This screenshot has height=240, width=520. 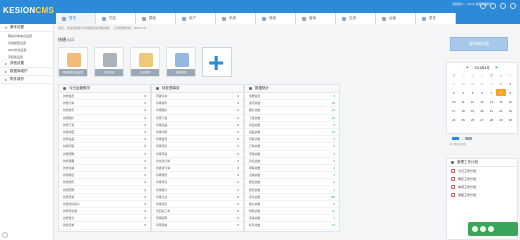 What do you see at coordinates (104, 197) in the screenshot?
I see `table-row: 新增专题 0` at bounding box center [104, 197].